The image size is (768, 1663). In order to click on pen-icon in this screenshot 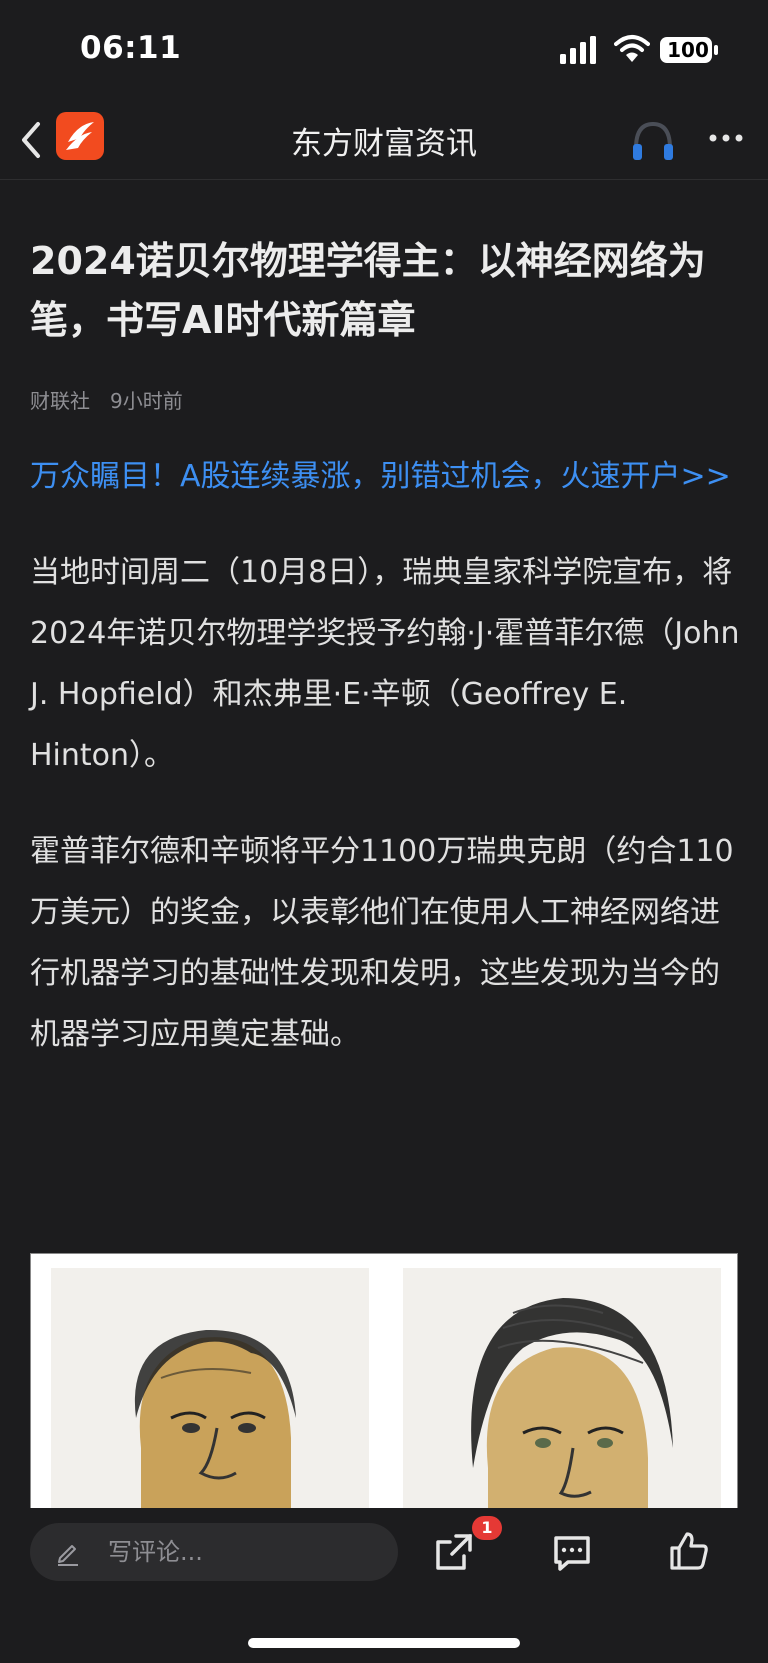, I will do `click(68, 1555)`.